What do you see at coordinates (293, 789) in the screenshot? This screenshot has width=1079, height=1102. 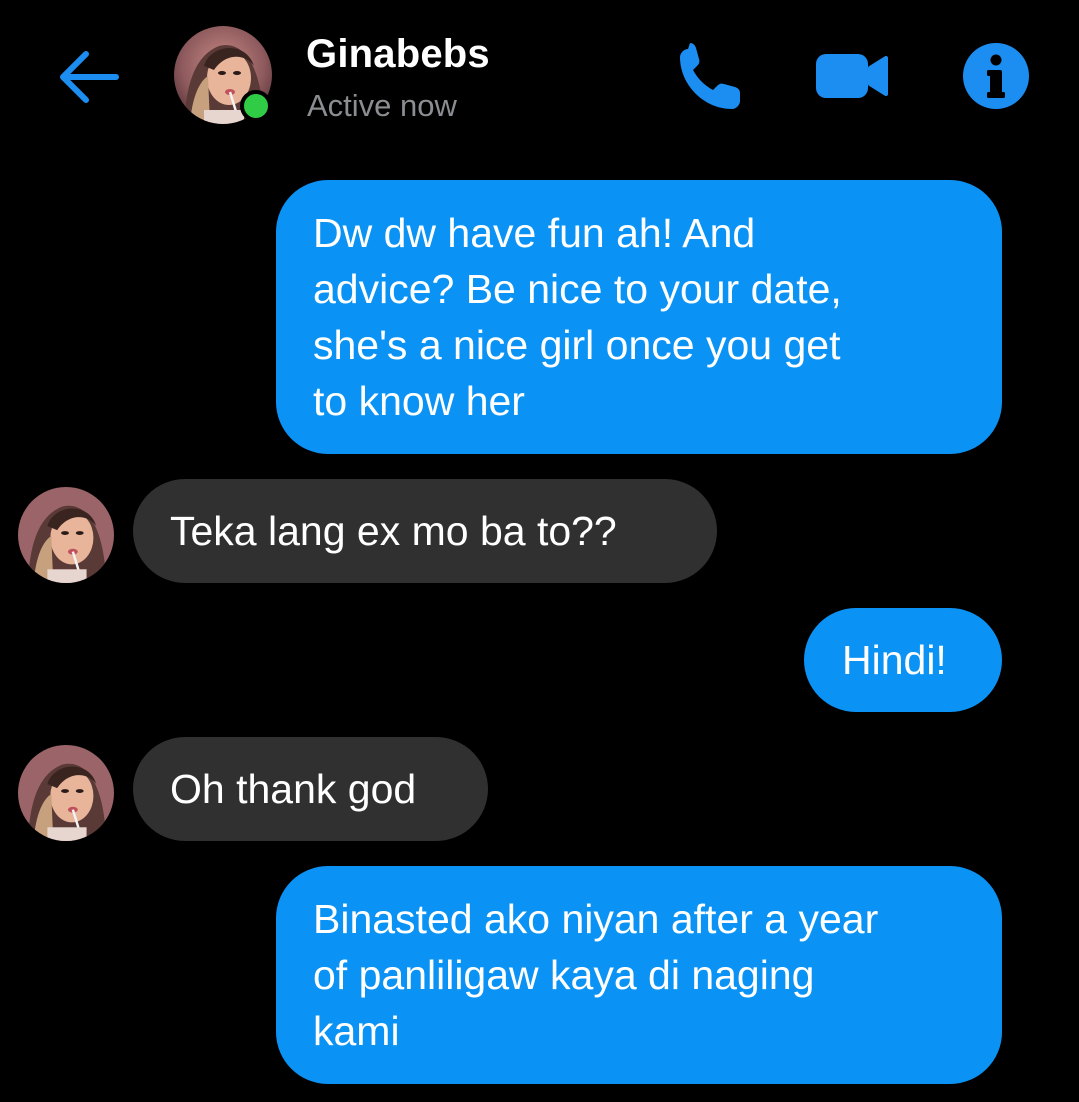 I see `message-line: Oh thank god` at bounding box center [293, 789].